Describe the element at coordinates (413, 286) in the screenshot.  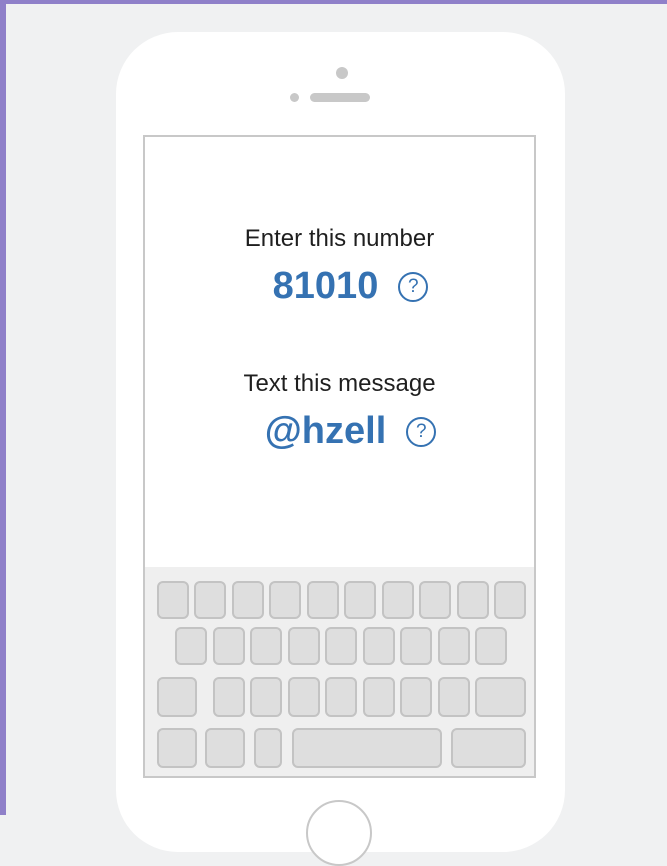
I see `number-help-icon: ?` at that location.